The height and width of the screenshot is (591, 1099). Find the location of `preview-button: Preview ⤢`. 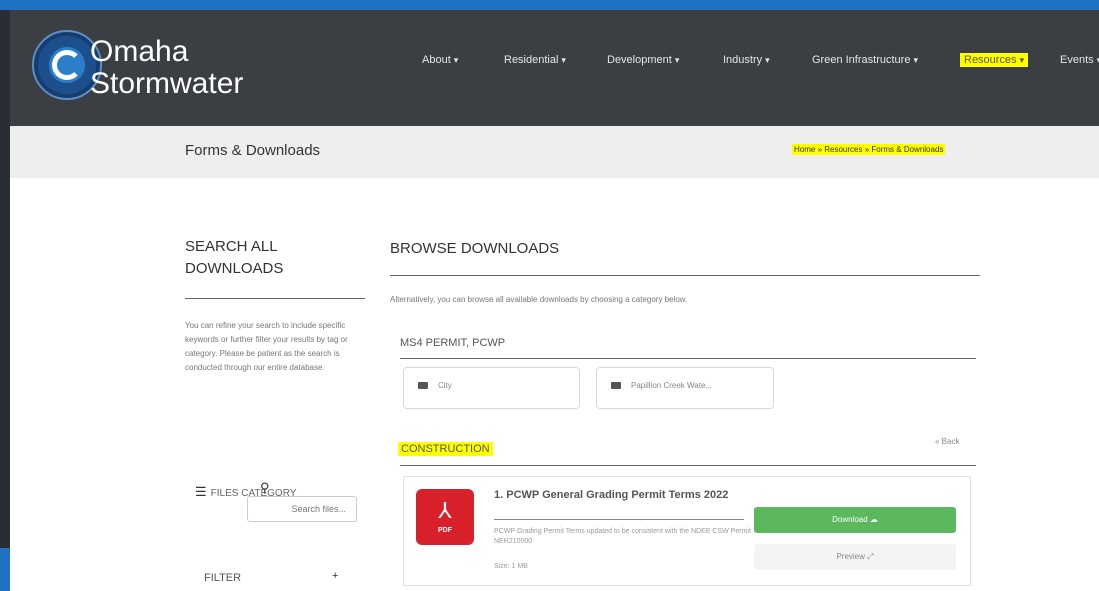

preview-button: Preview ⤢ is located at coordinates (855, 557).